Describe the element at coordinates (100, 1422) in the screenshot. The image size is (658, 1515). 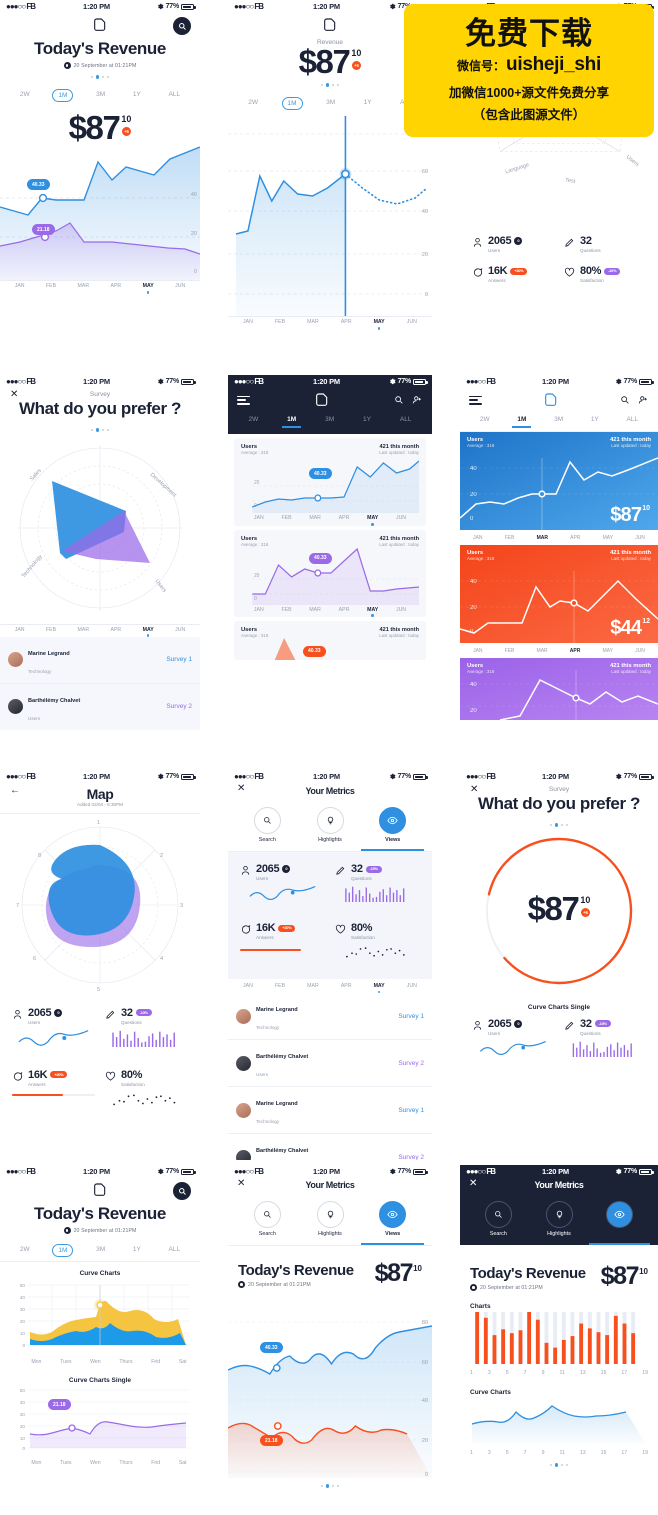
I see `curve-charts-single: 50 40 30 20 10 0 21.18` at that location.